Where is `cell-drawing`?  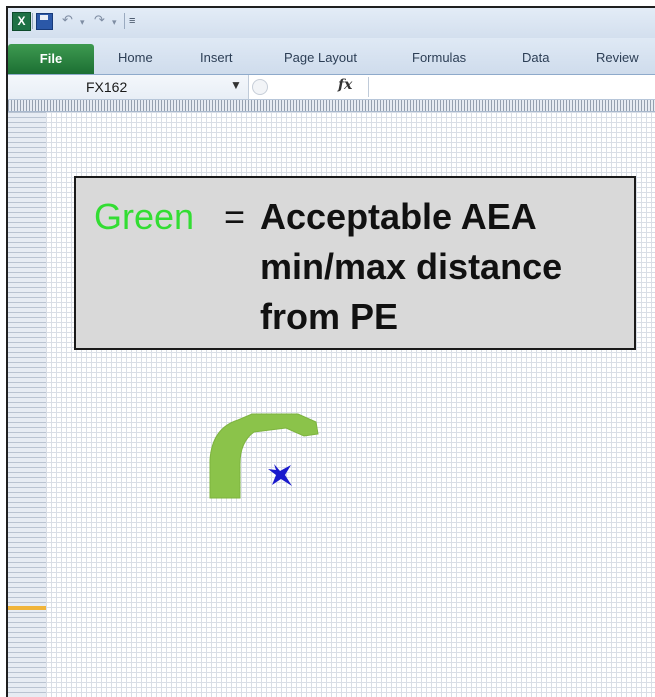
cell-drawing is located at coordinates (264, 456).